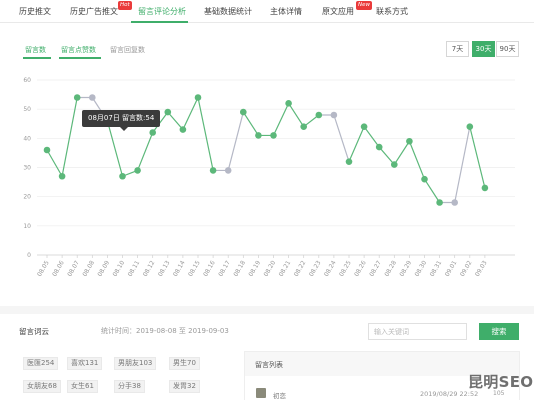 This screenshot has width=534, height=400. I want to click on nav-item-entity-details: 主体详情, so click(286, 11).